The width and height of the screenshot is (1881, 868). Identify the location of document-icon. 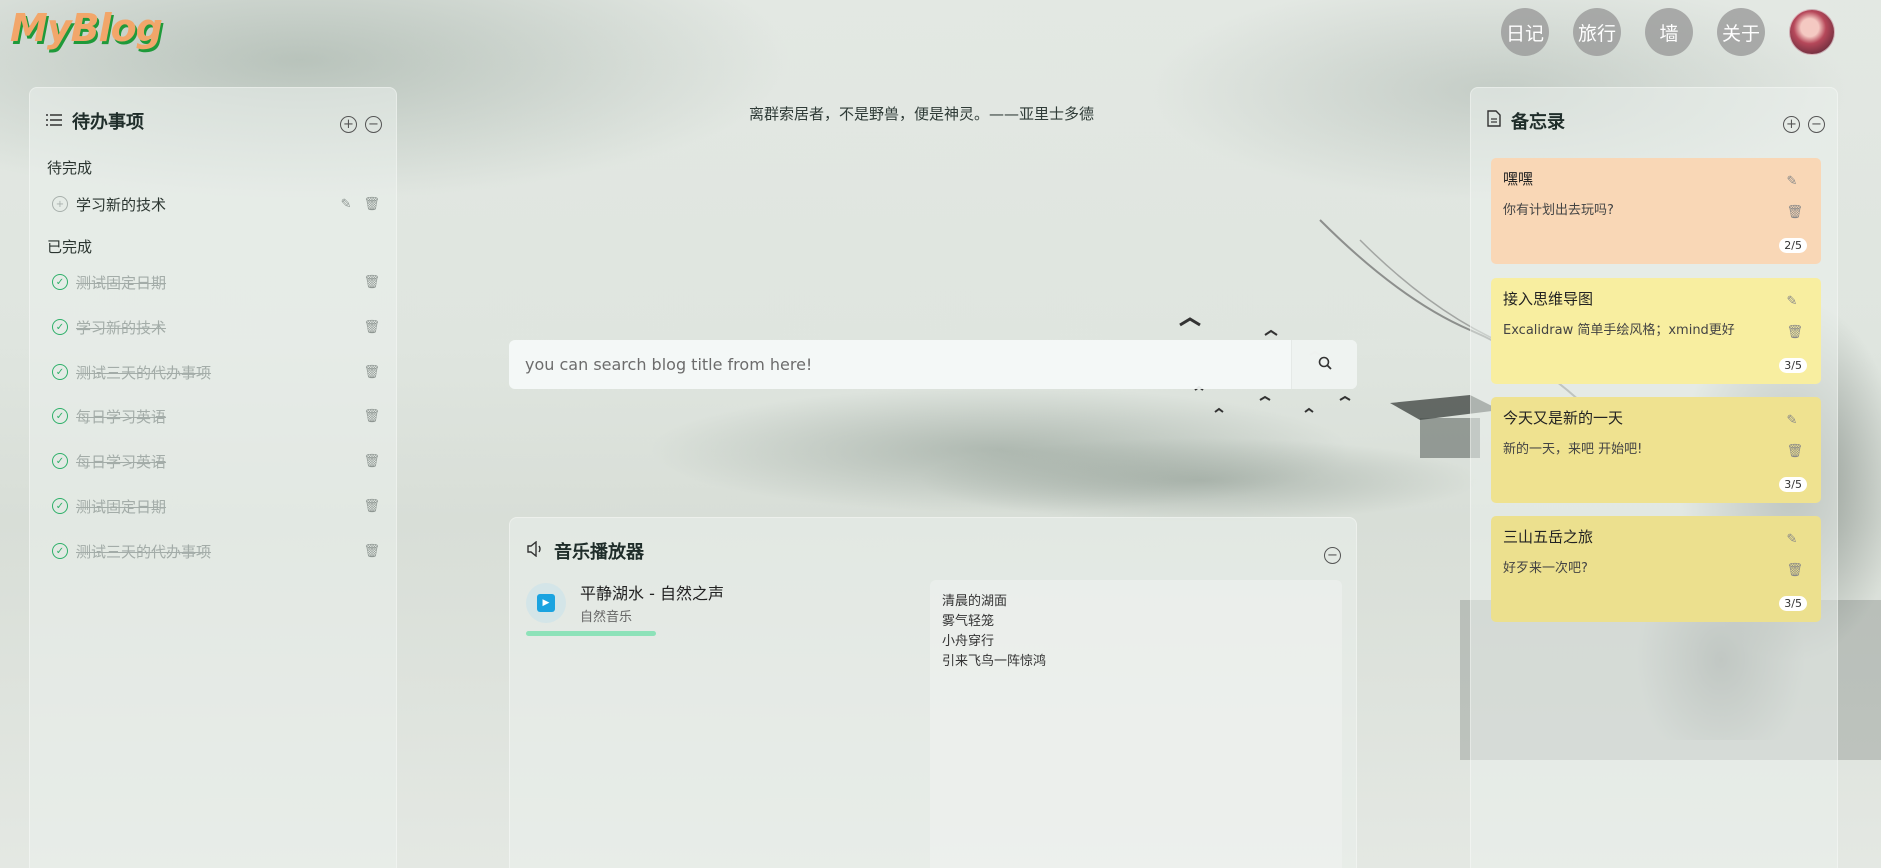
(1494, 121).